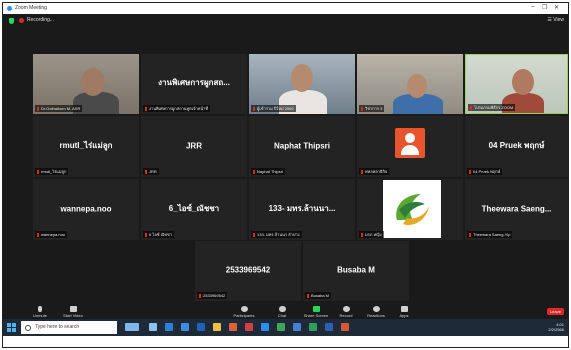 The image size is (571, 350). I want to click on participants-icon, so click(244, 309).